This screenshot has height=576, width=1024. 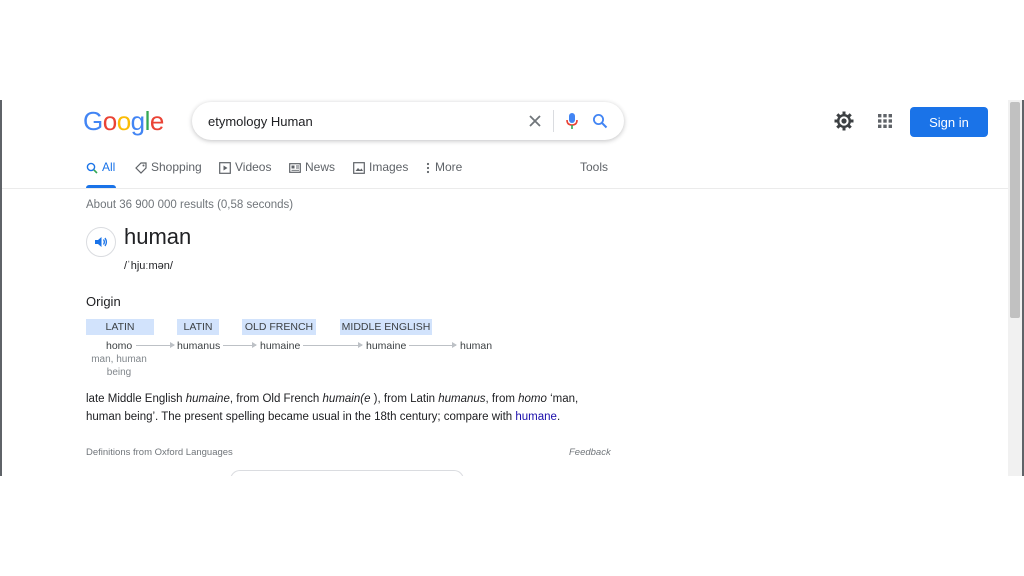 What do you see at coordinates (359, 168) in the screenshot?
I see `image-icon` at bounding box center [359, 168].